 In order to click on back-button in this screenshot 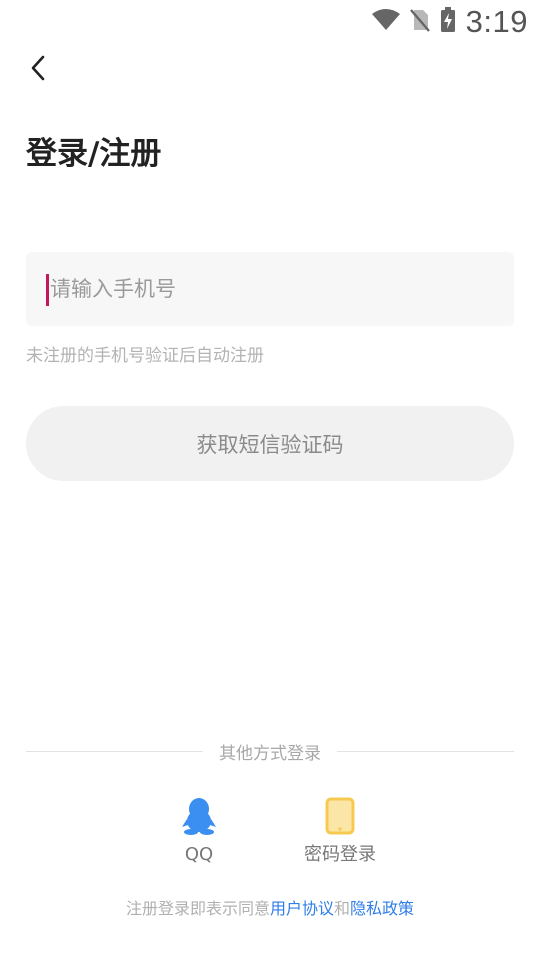, I will do `click(38, 70)`.